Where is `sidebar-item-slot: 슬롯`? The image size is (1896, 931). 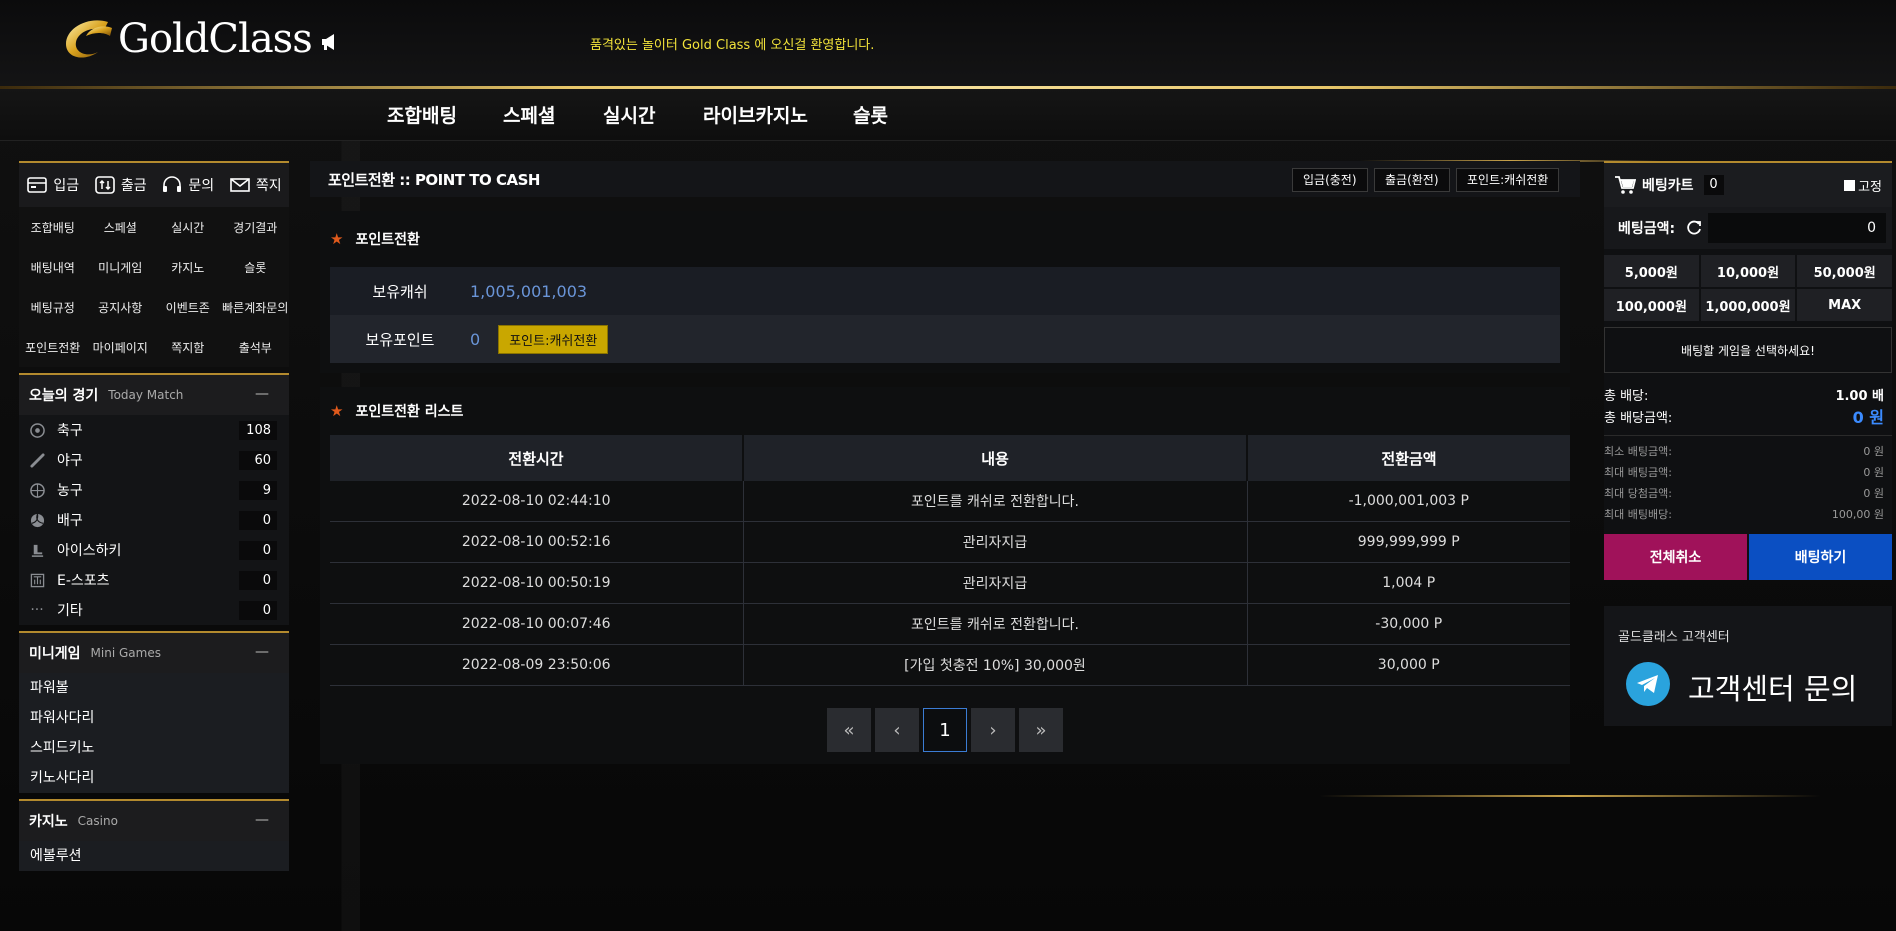 sidebar-item-slot: 슬롯 is located at coordinates (256, 267).